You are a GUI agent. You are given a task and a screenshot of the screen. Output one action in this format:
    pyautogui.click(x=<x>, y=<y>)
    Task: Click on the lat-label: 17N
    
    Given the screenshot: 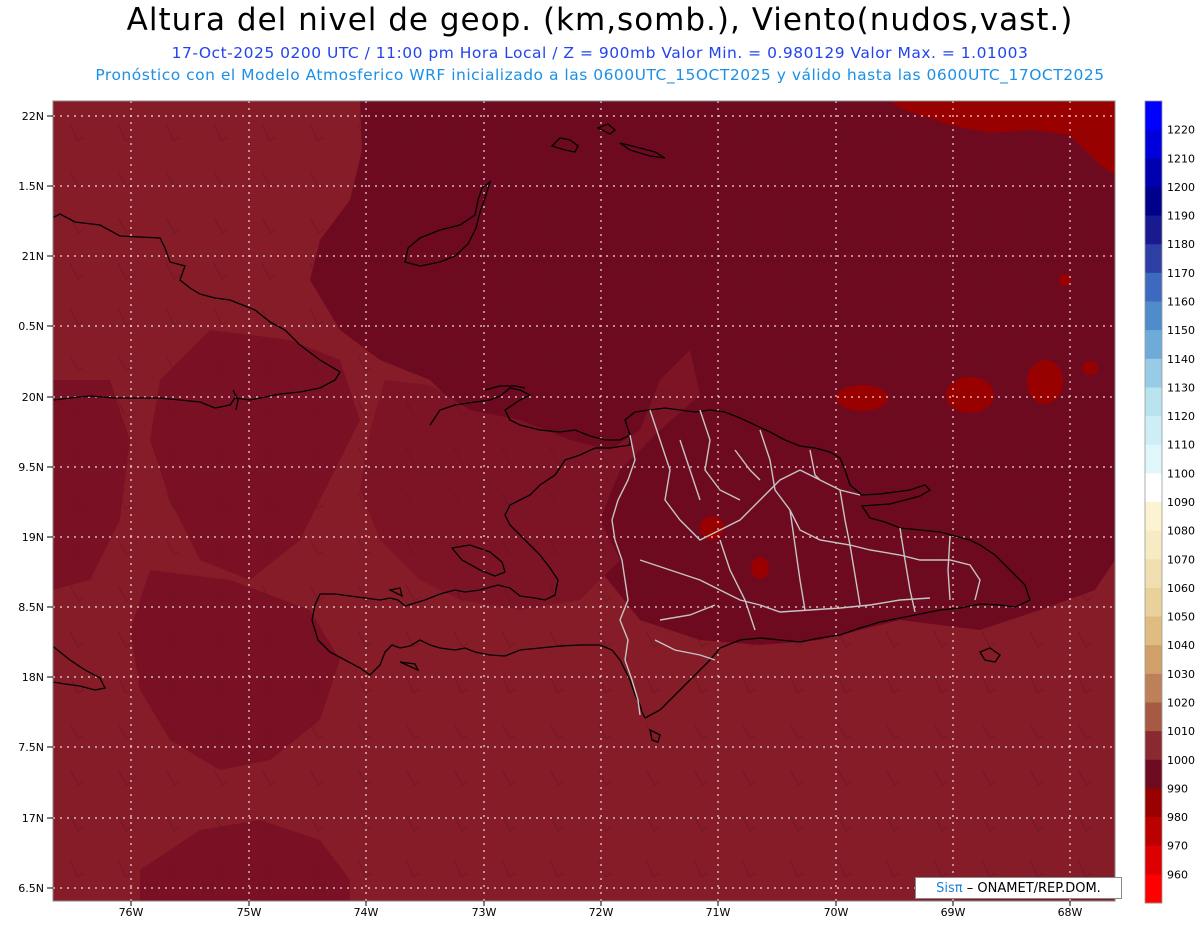 What is the action you would take?
    pyautogui.click(x=33, y=818)
    